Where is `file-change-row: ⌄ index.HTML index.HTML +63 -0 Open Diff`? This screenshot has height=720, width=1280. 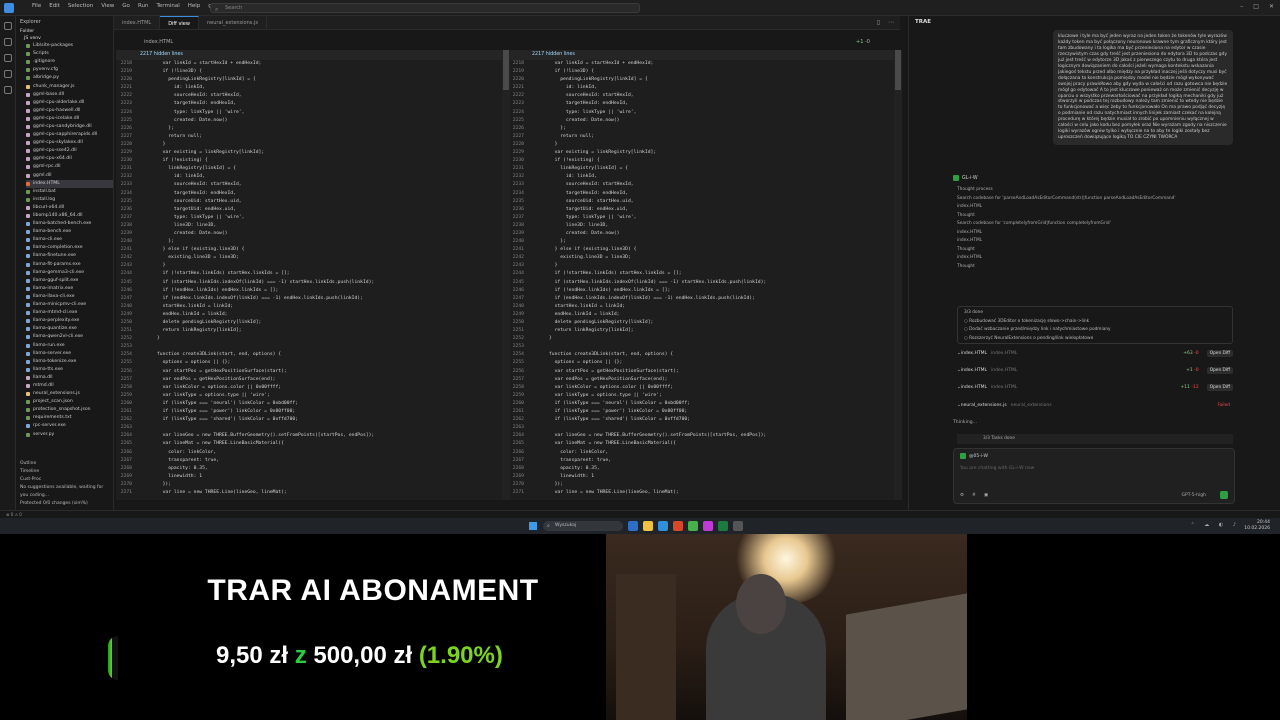
file-change-row: ⌄ index.HTML index.HTML +63 -0 Open Diff is located at coordinates (1095, 353).